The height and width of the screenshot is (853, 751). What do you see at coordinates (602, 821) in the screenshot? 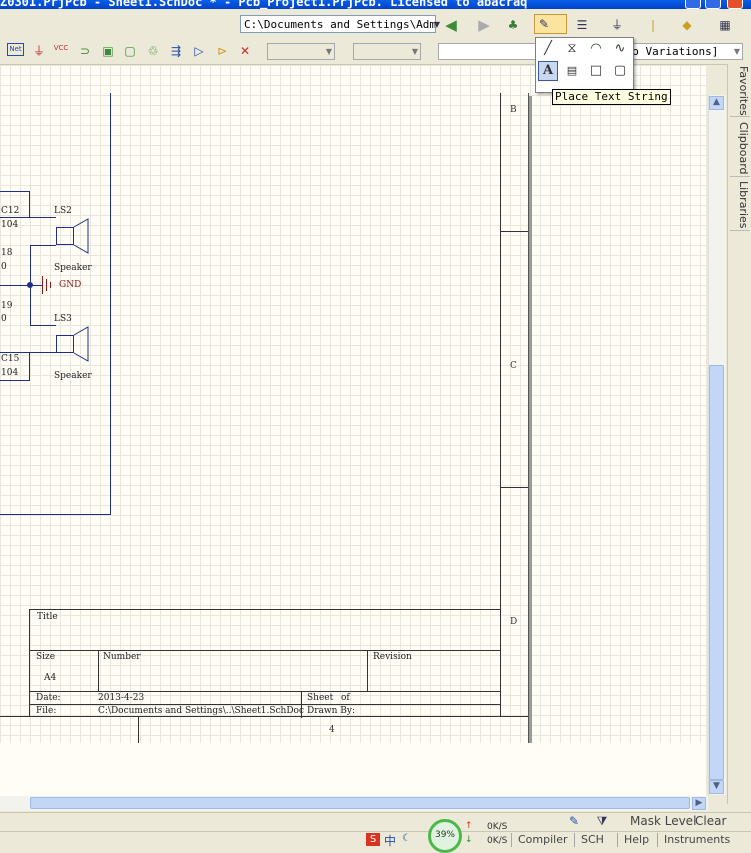
I see `filter-icon: ⧩` at bounding box center [602, 821].